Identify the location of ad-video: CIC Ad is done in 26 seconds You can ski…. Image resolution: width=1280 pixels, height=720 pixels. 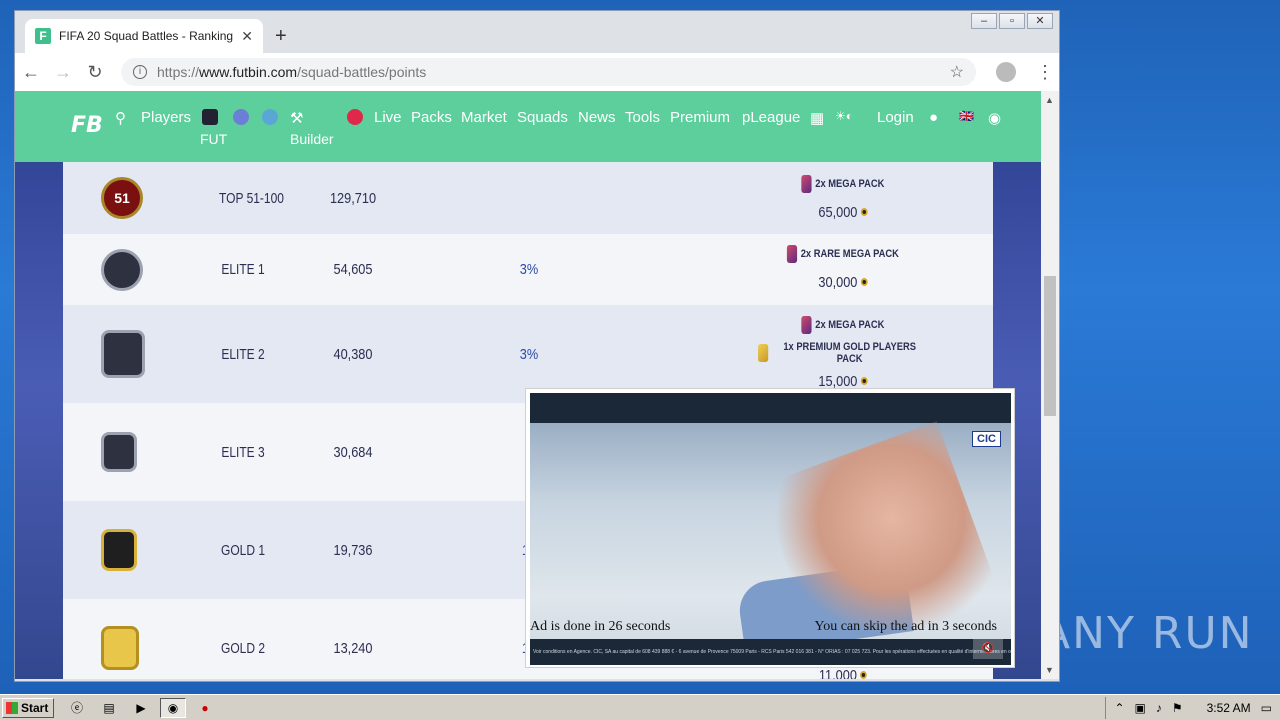
(770, 529).